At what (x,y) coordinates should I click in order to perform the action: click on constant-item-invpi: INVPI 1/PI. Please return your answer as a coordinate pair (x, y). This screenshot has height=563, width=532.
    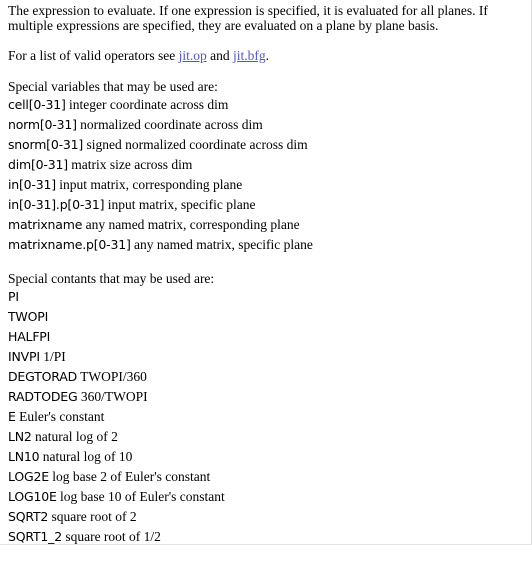
    Looking at the image, I should click on (266, 357).